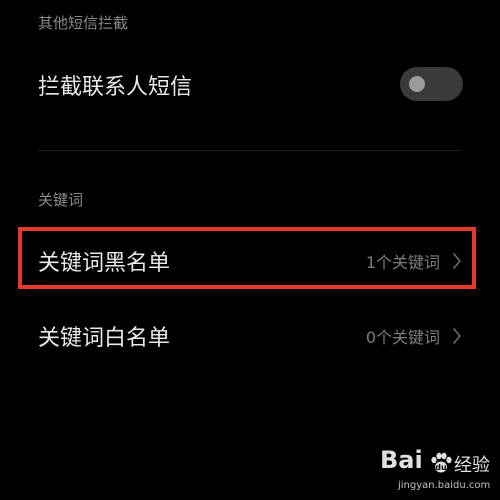 The height and width of the screenshot is (500, 500). What do you see at coordinates (250, 150) in the screenshot?
I see `section-divider` at bounding box center [250, 150].